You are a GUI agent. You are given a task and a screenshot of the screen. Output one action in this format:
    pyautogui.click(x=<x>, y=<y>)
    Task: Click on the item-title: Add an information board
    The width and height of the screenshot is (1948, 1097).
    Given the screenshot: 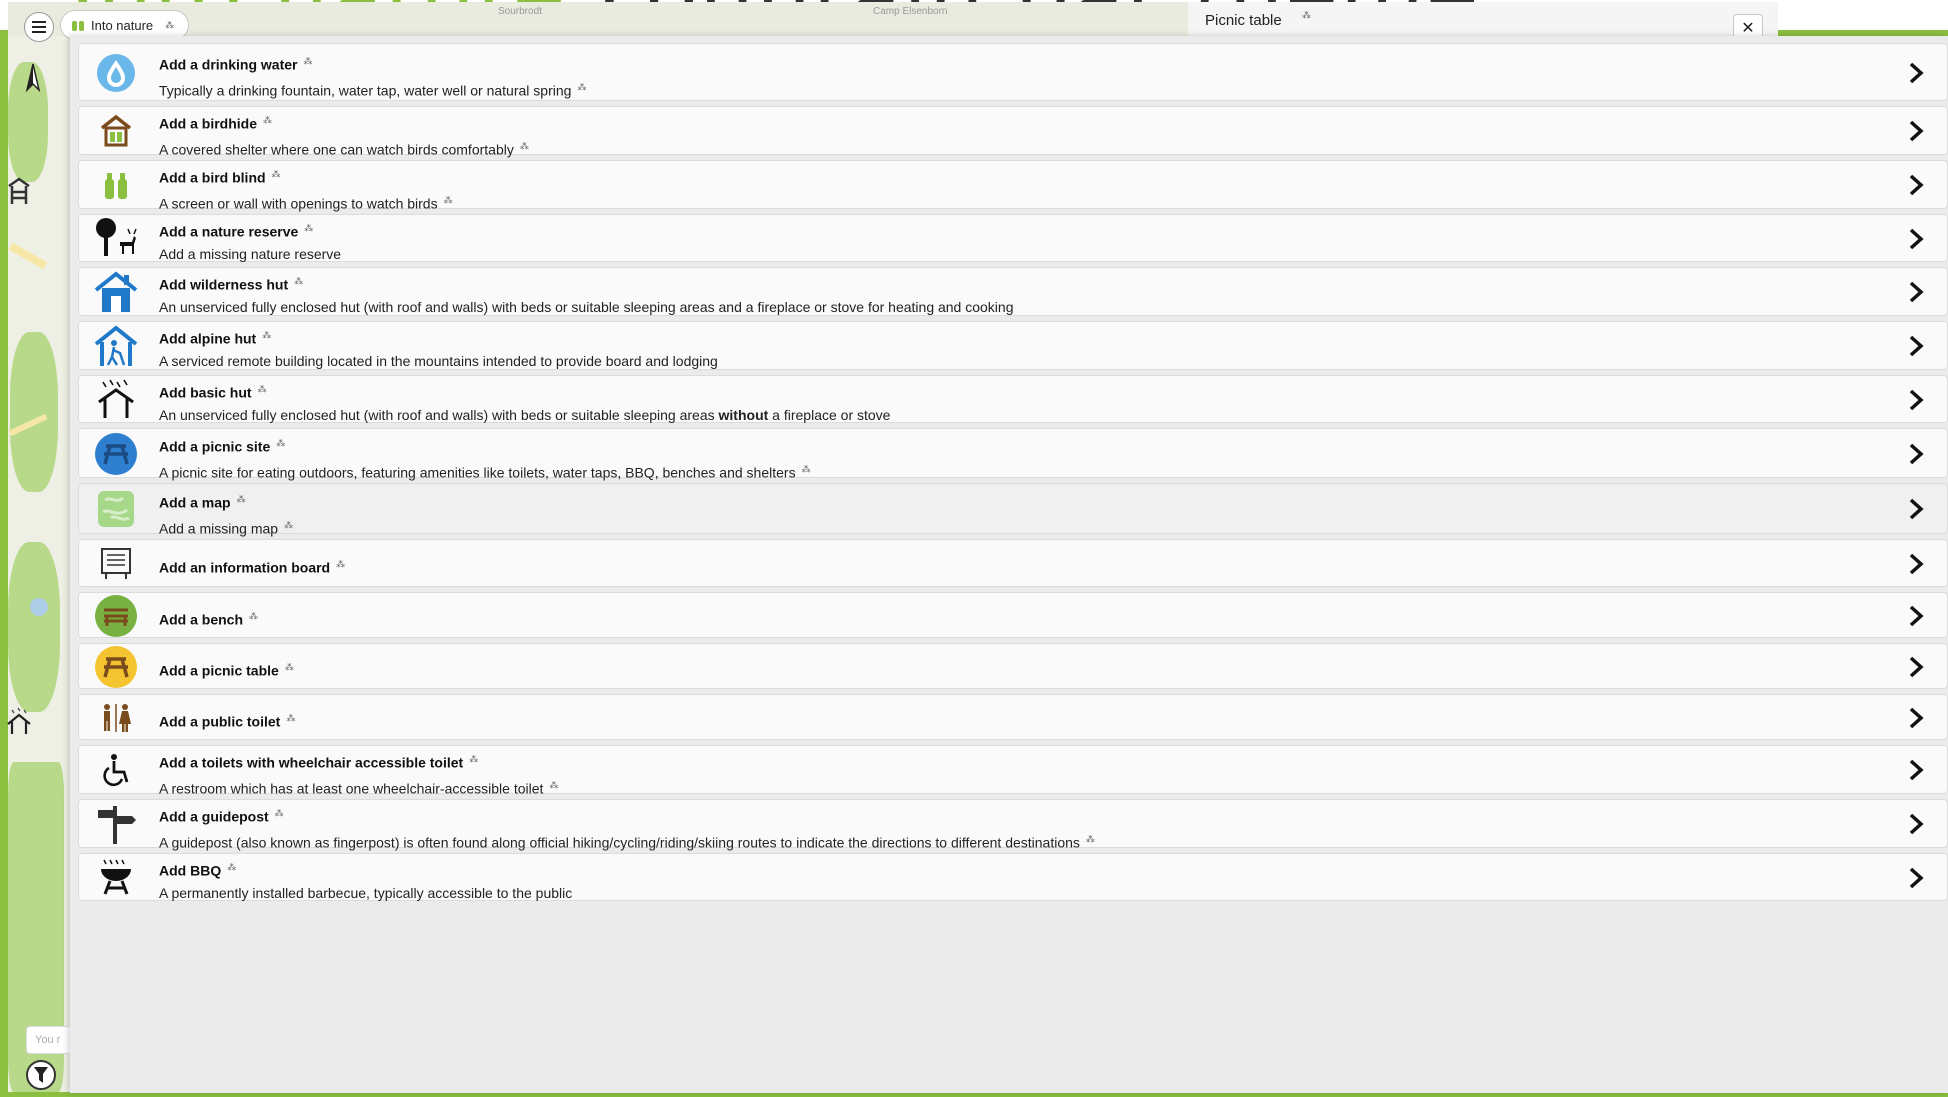 What is the action you would take?
    pyautogui.click(x=245, y=567)
    